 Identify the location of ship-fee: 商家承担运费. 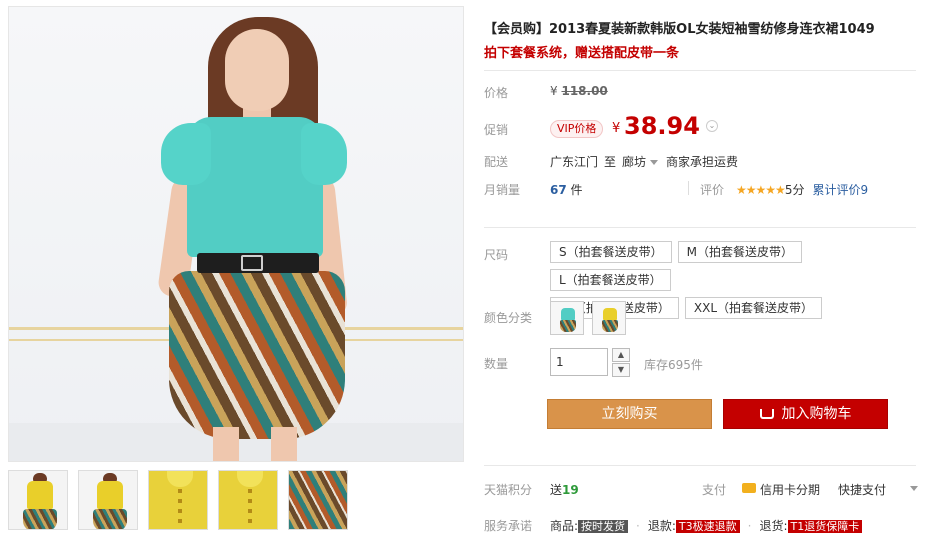
(702, 162).